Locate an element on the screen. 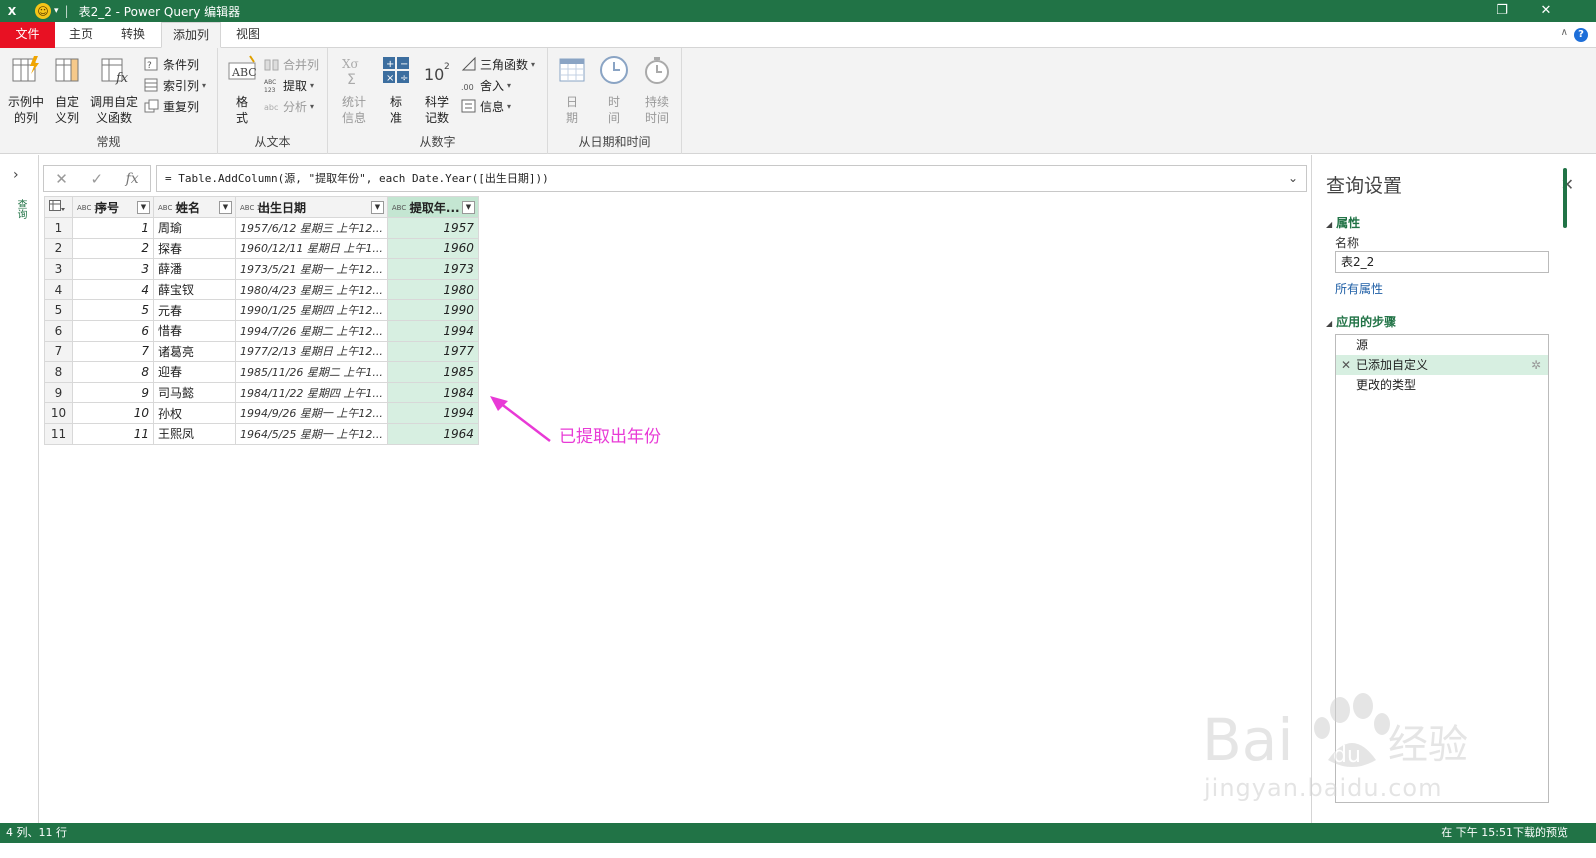  expand-formula-icon: ⌄ is located at coordinates (1293, 178).